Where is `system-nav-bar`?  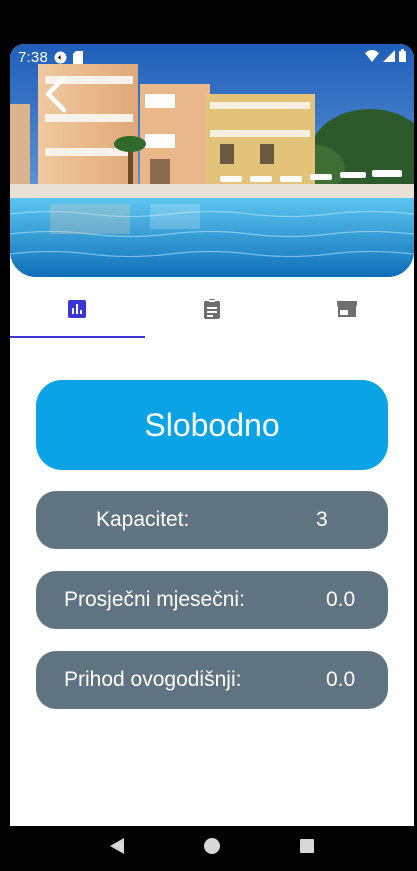 system-nav-bar is located at coordinates (212, 848).